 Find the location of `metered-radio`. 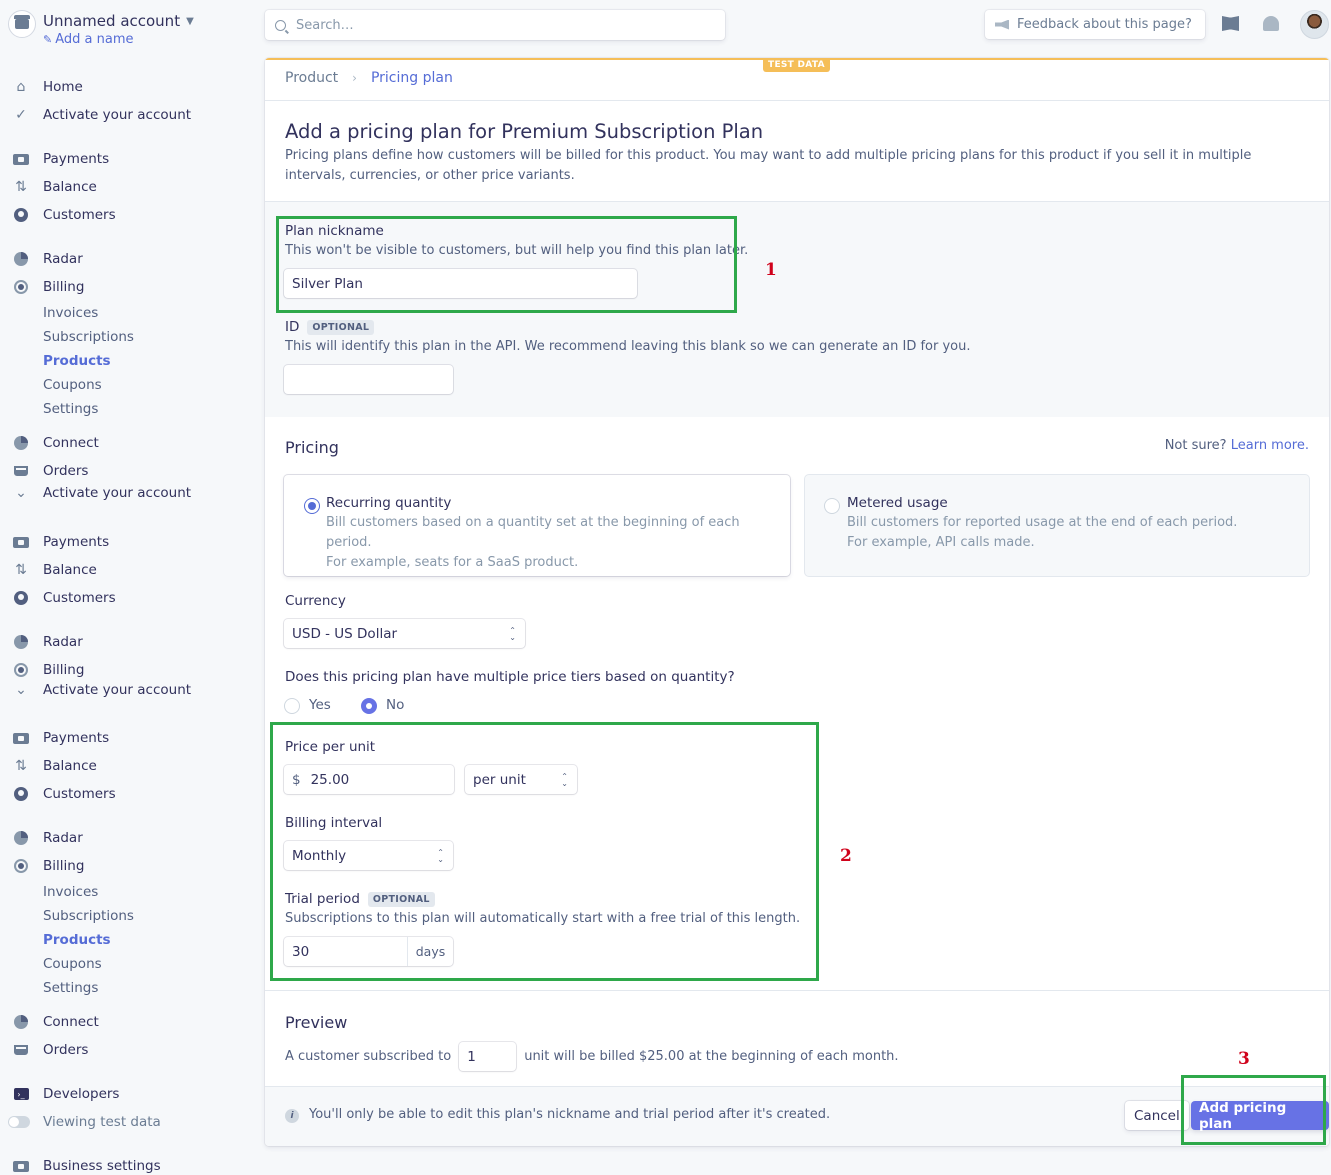

metered-radio is located at coordinates (832, 506).